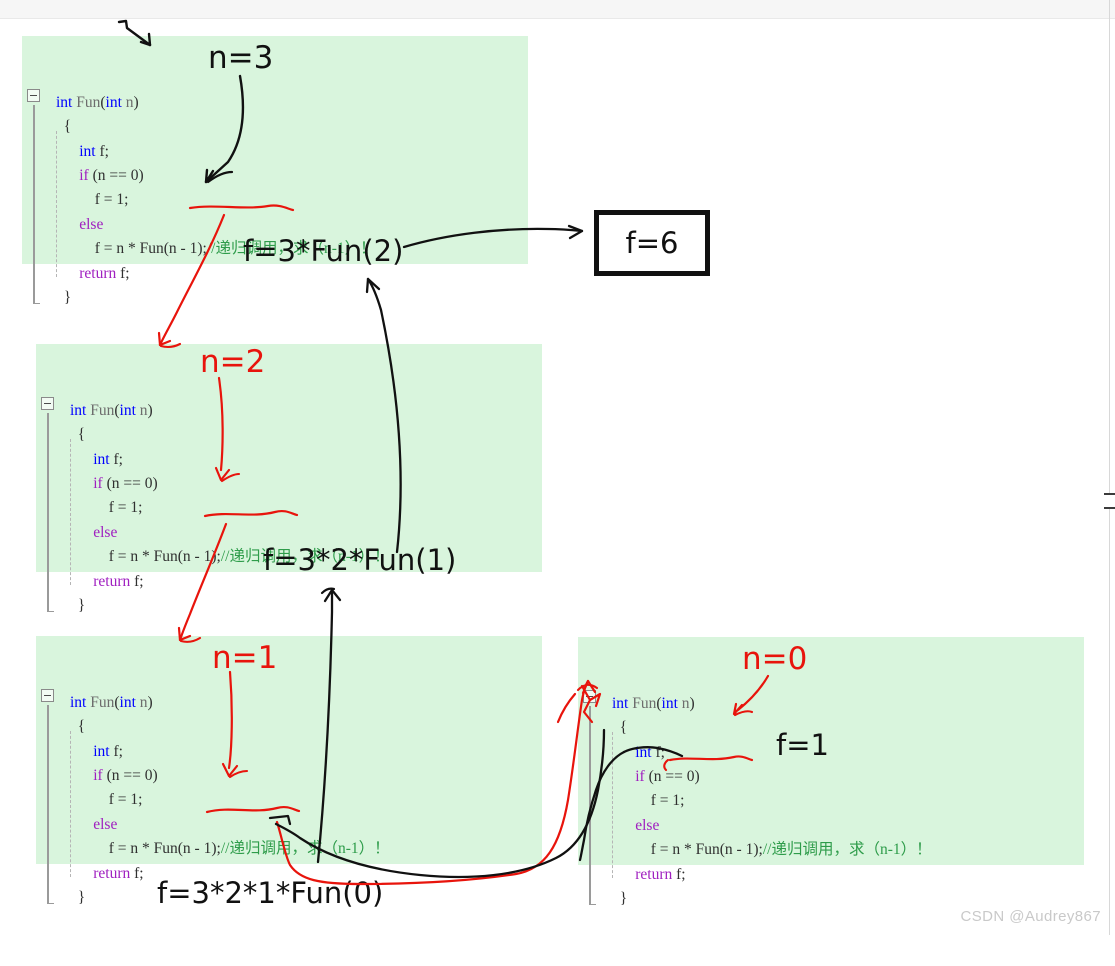  Describe the element at coordinates (323, 251) in the screenshot. I see `annotation-f3: f=3*Fun(2)` at that location.